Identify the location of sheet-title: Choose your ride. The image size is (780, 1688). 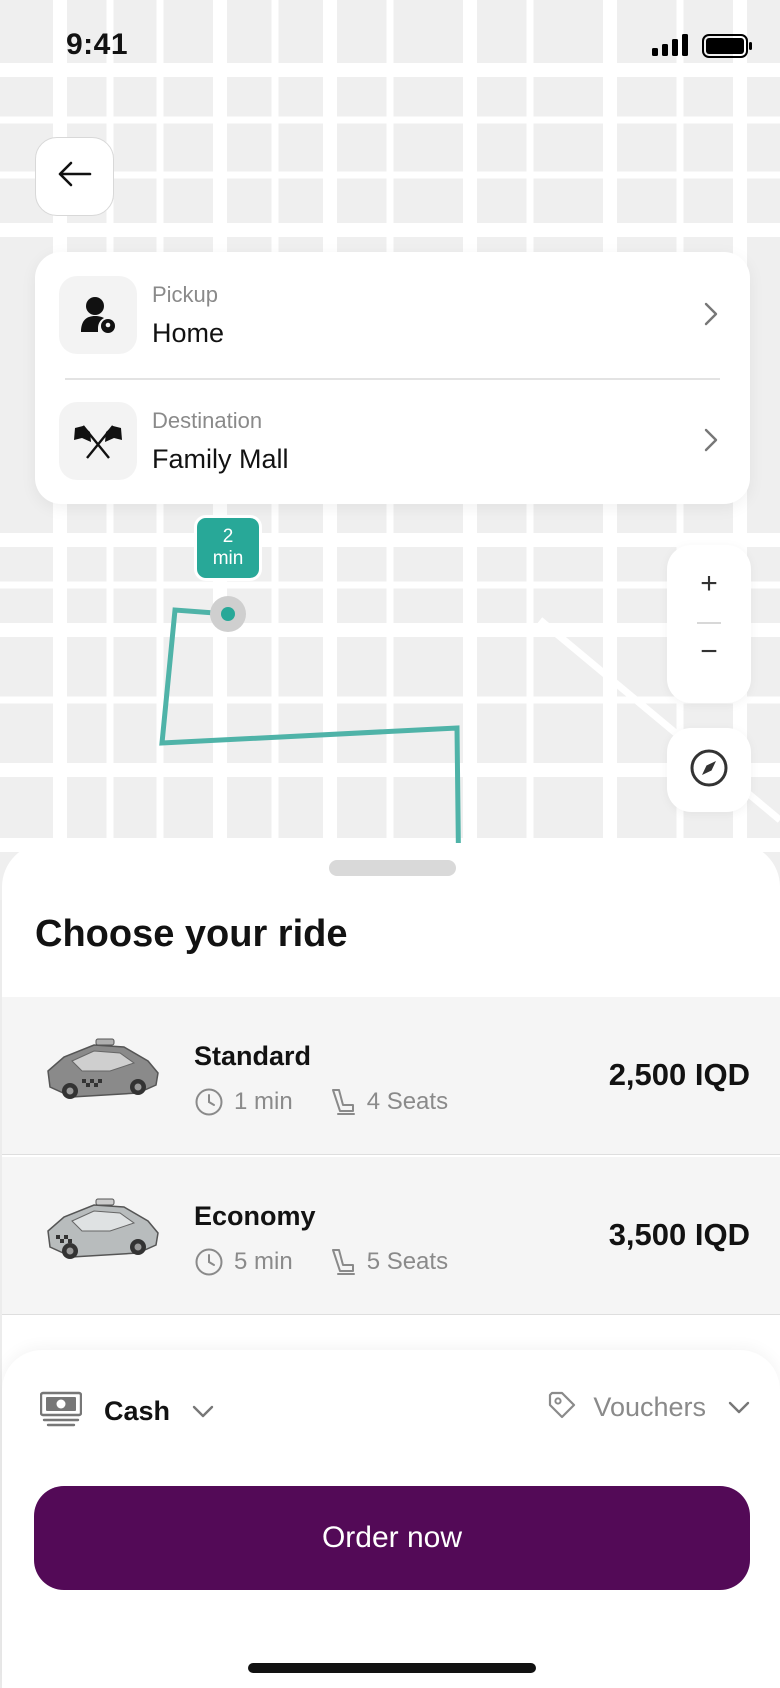
(191, 934).